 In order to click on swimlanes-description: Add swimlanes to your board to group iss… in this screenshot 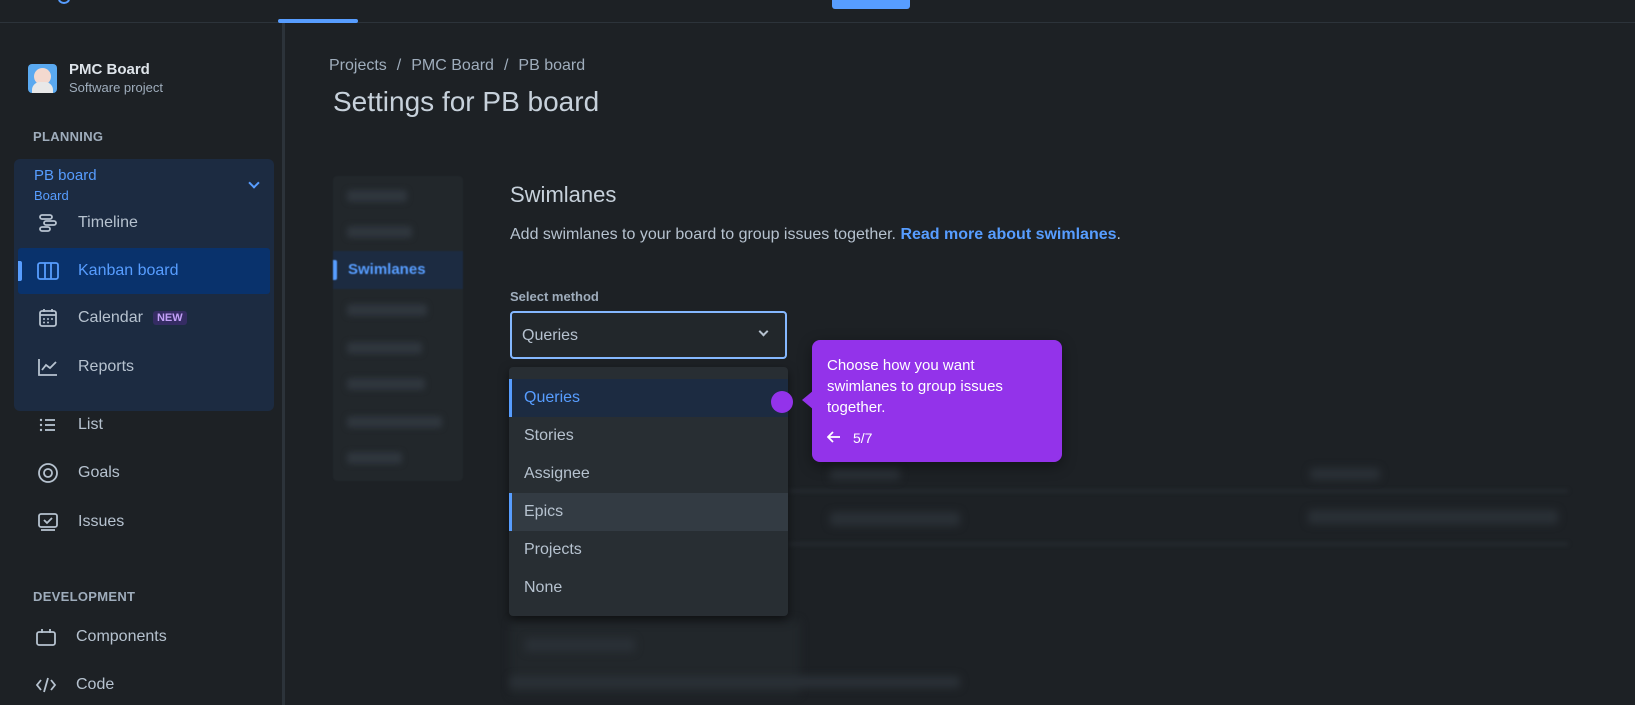, I will do `click(815, 234)`.